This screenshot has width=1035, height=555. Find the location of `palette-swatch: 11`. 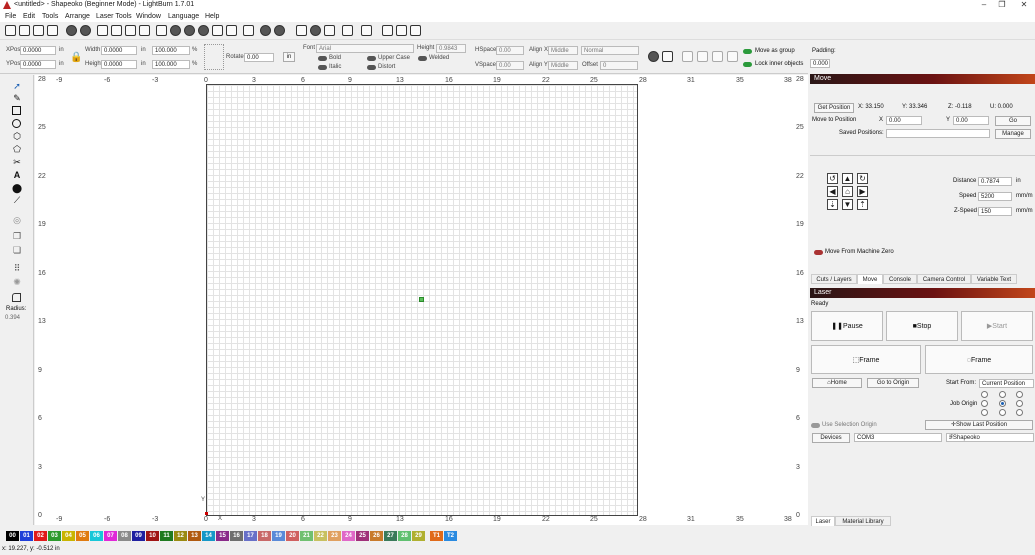

palette-swatch: 11 is located at coordinates (166, 536).